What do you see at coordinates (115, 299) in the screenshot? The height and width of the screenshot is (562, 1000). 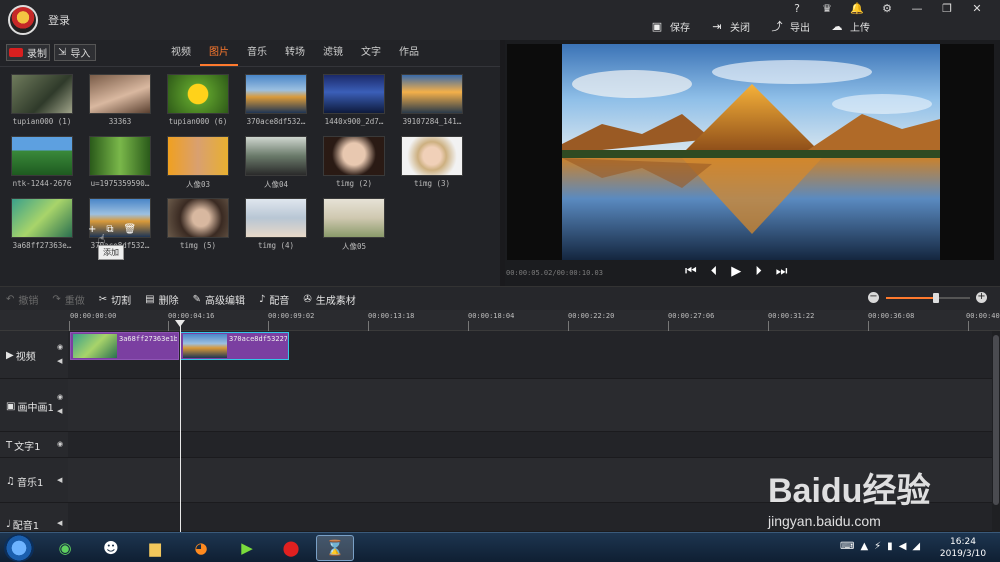 I see `cut-button: ✂ 切割` at bounding box center [115, 299].